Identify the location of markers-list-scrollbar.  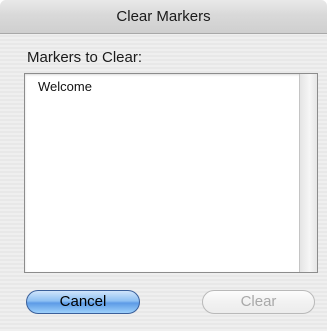
(308, 173).